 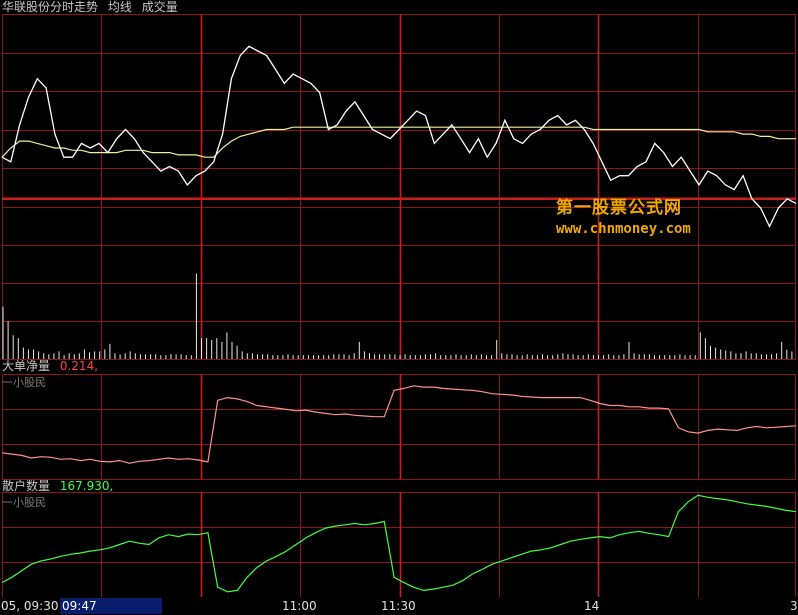 I want to click on big-order-header: 大单净量 0.214,, so click(x=50, y=366).